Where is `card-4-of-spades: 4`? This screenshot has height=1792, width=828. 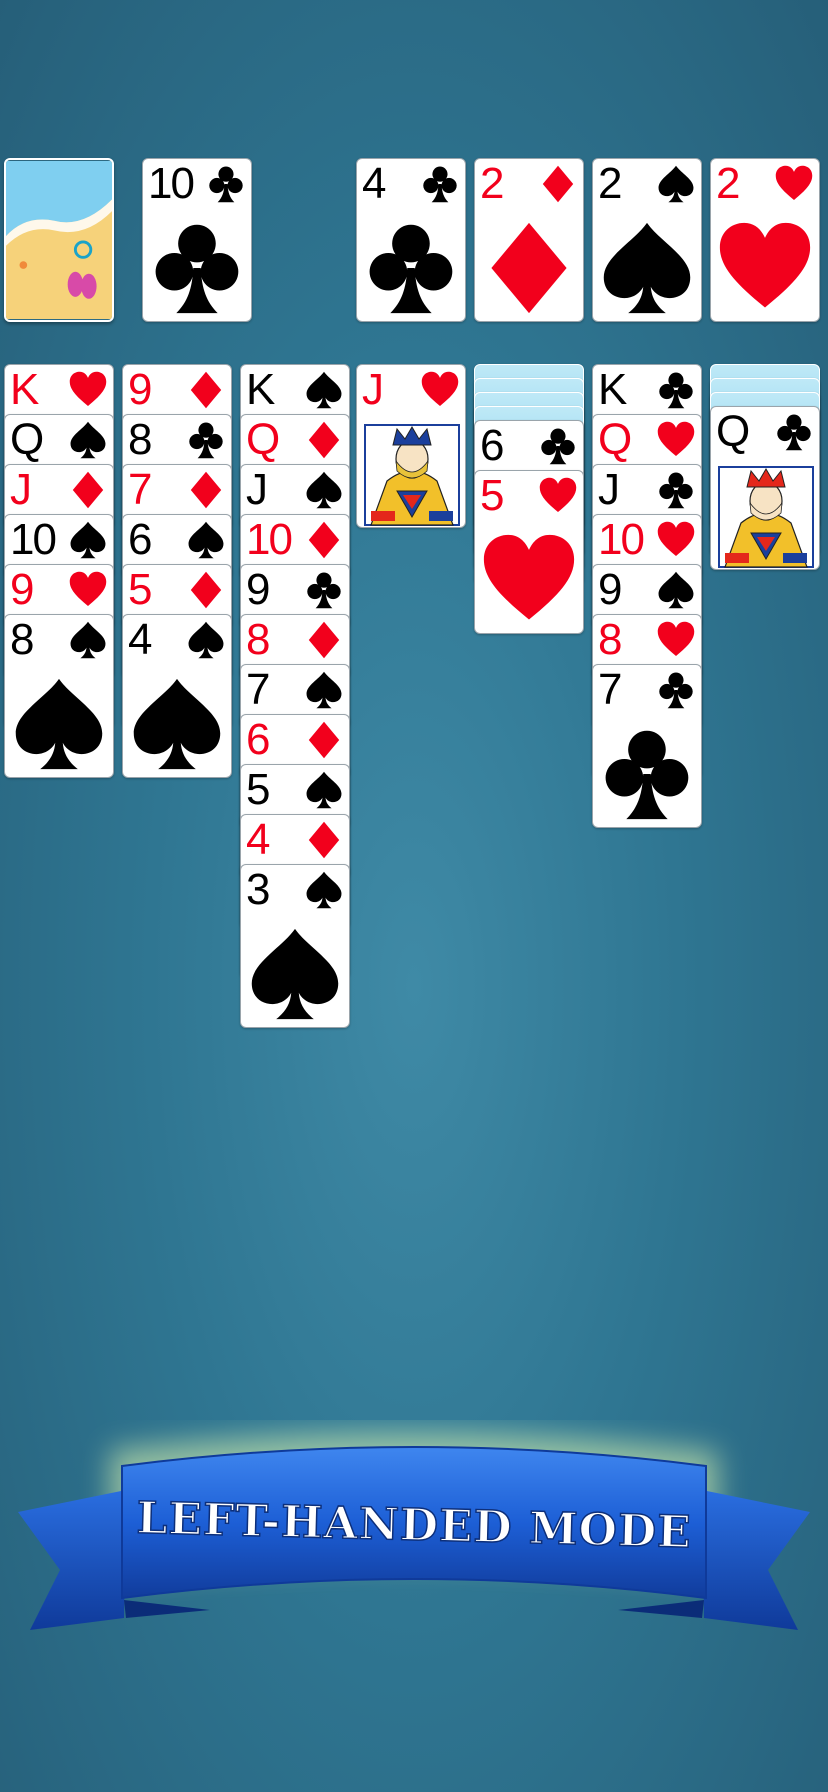
card-4-of-spades: 4 is located at coordinates (177, 696).